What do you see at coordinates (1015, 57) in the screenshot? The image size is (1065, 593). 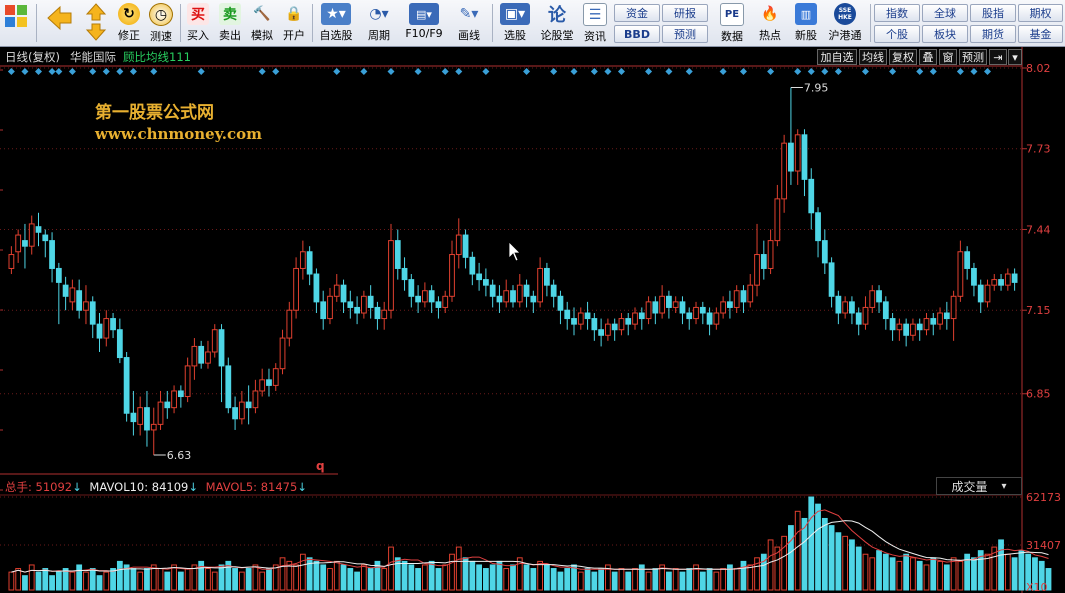 I see `panel-menu-button: ▾` at bounding box center [1015, 57].